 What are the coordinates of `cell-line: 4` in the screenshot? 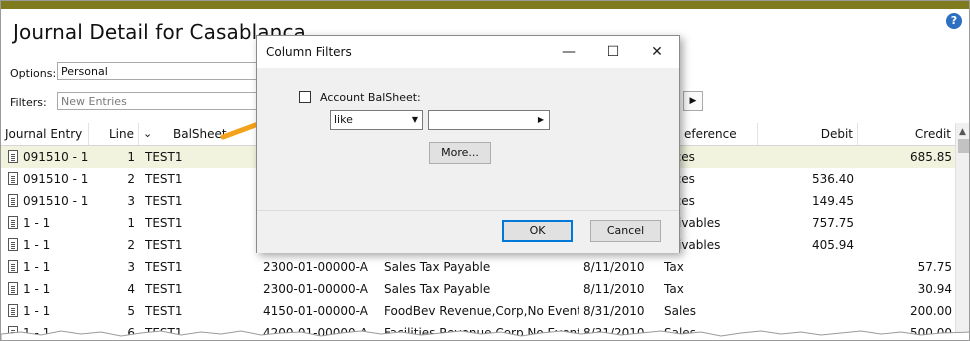 It's located at (131, 289).